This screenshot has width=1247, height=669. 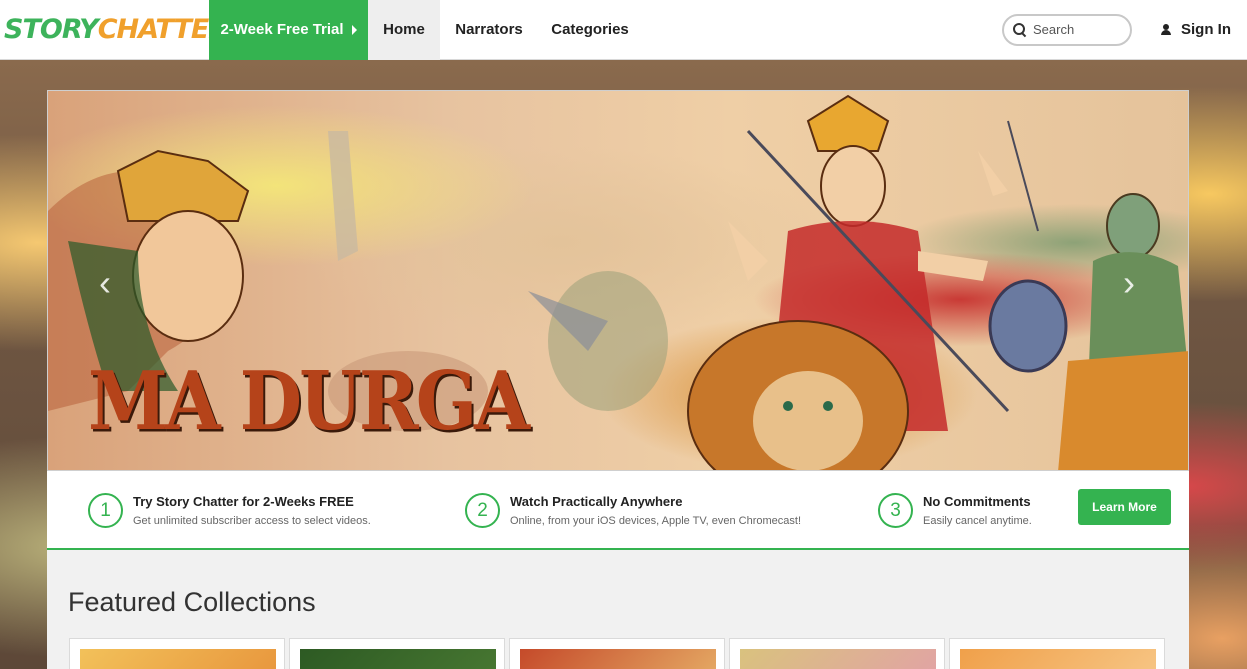 I want to click on user-icon, so click(x=1166, y=29).